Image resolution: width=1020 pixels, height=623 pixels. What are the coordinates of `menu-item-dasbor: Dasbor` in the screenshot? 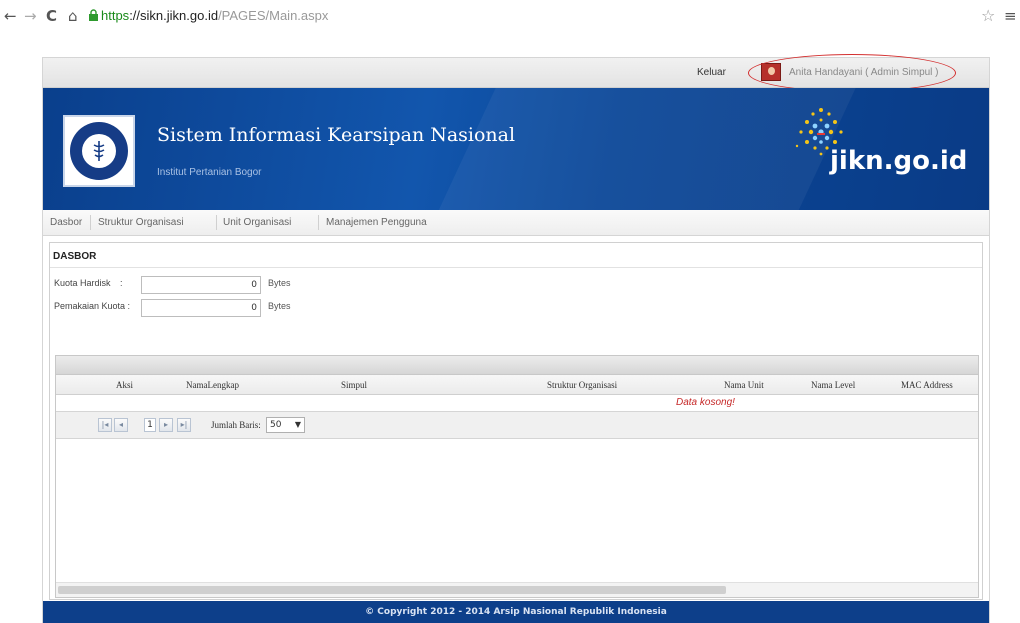 It's located at (66, 222).